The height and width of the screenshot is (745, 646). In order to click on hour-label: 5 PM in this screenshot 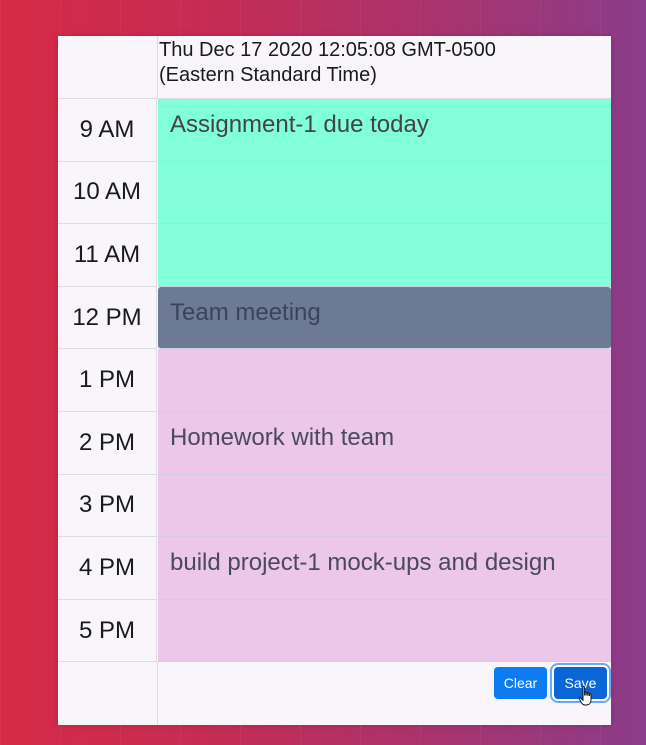, I will do `click(107, 631)`.